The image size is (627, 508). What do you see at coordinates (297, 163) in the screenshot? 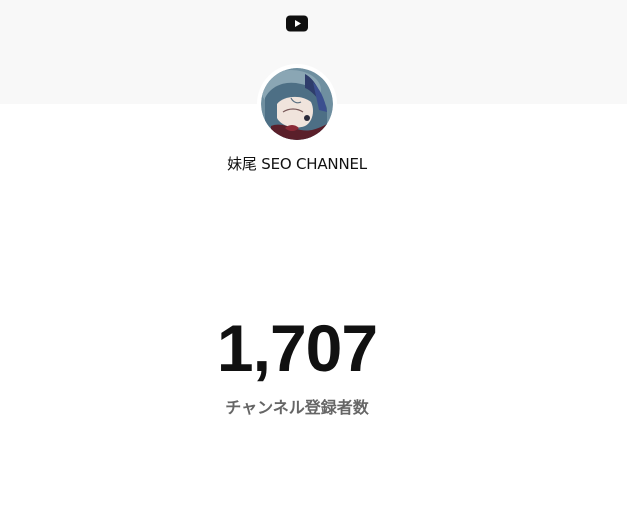
I see `channel-name: 妹尾 SEO CHANNEL` at bounding box center [297, 163].